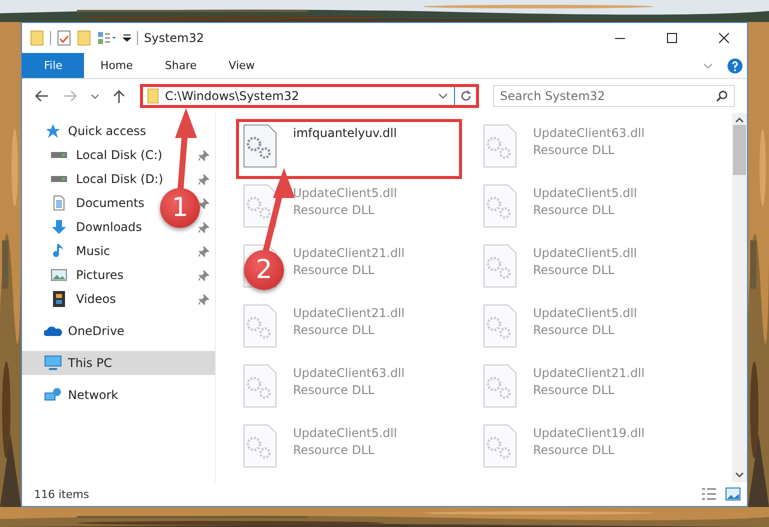 The image size is (769, 527). What do you see at coordinates (298, 96) in the screenshot?
I see `address-field: C:\Windows\System32` at bounding box center [298, 96].